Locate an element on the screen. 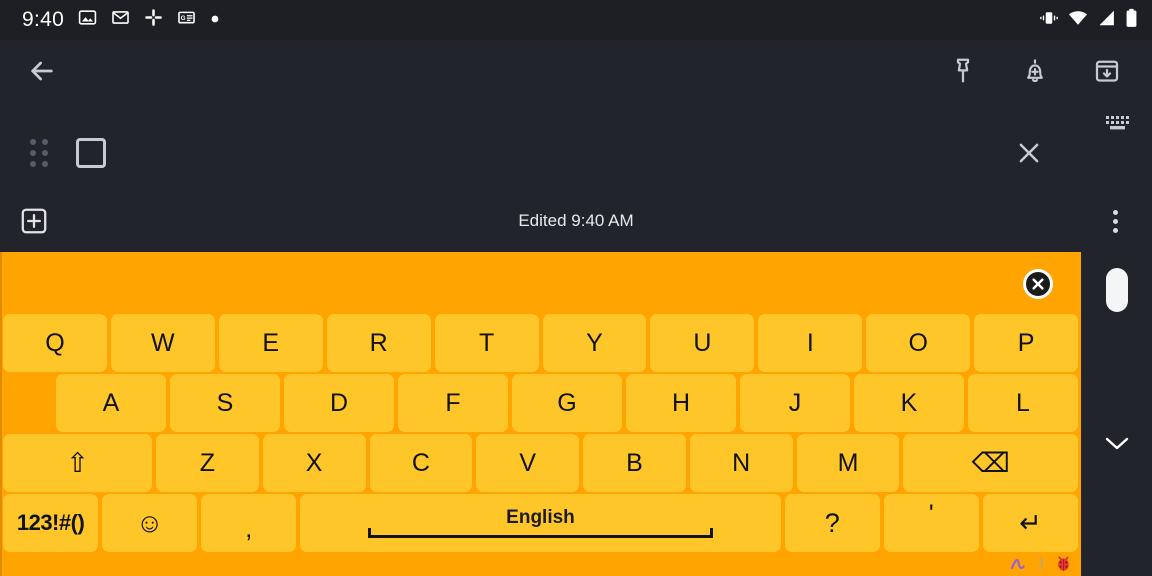  key-a: A is located at coordinates (111, 403).